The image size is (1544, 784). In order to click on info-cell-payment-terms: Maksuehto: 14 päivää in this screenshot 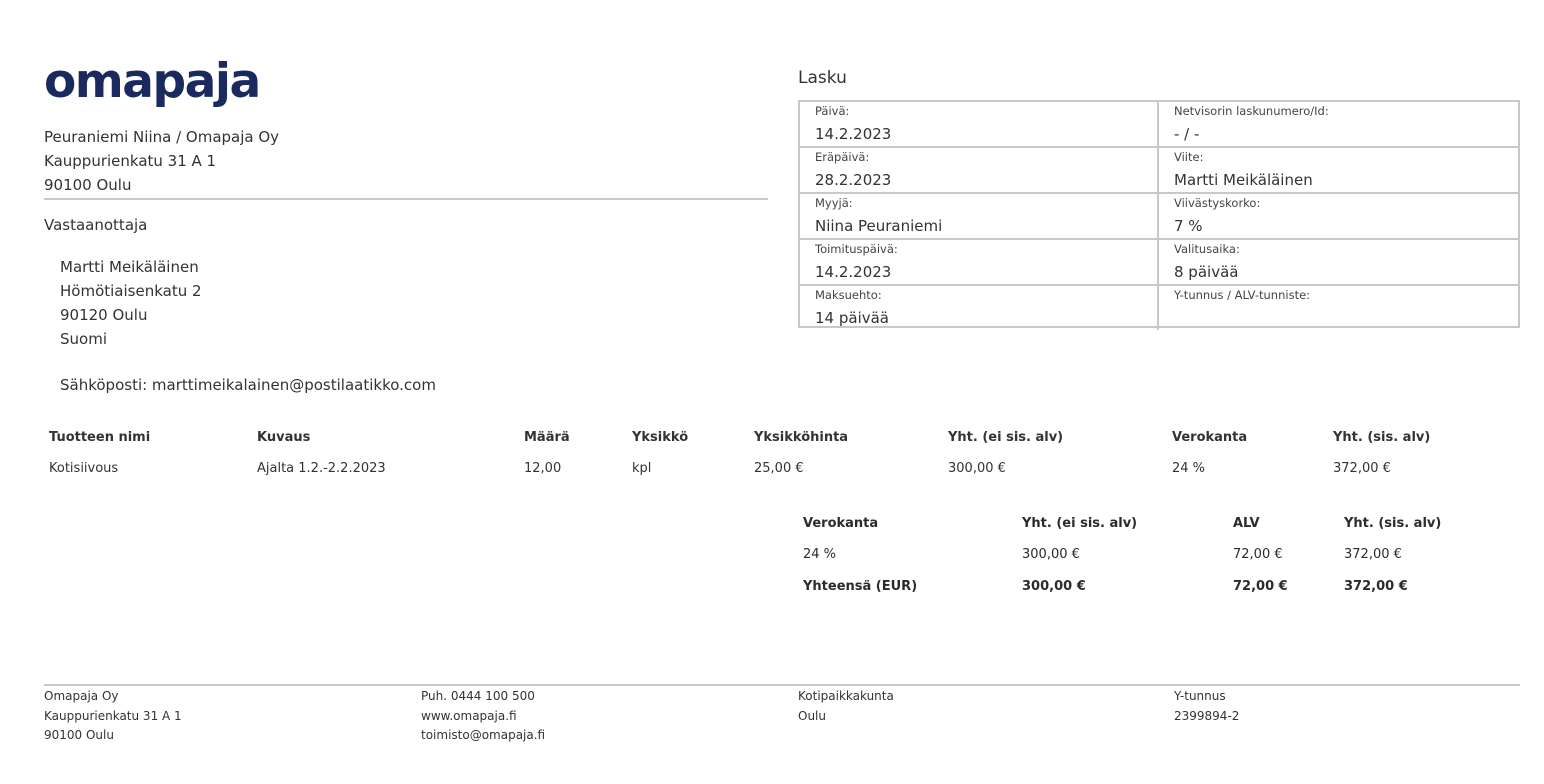, I will do `click(979, 308)`.